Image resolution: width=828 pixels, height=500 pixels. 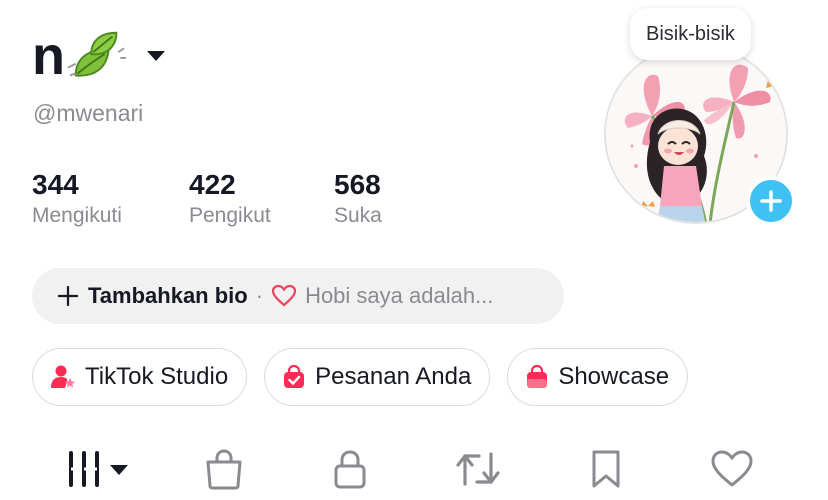 What do you see at coordinates (357, 184) in the screenshot?
I see `stat-likes-count: 568` at bounding box center [357, 184].